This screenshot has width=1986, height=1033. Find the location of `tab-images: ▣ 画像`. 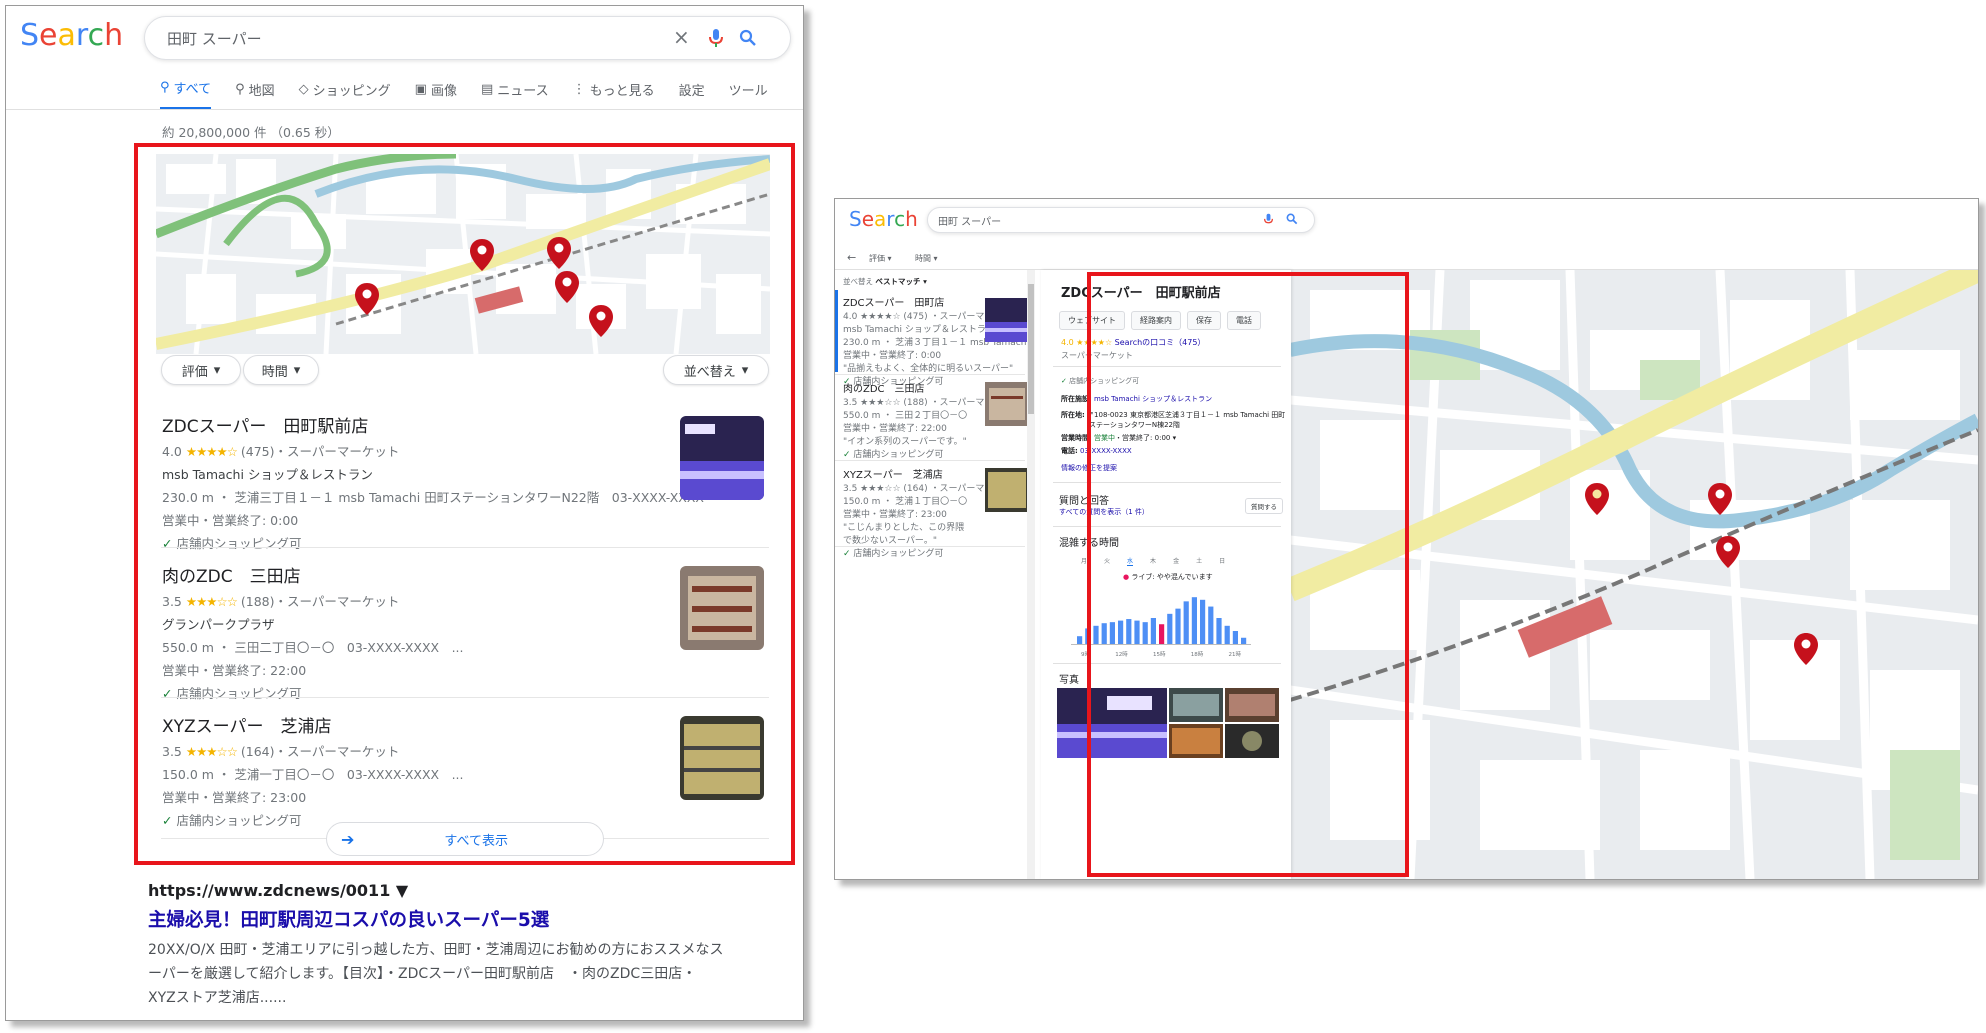

tab-images: ▣ 画像 is located at coordinates (436, 94).